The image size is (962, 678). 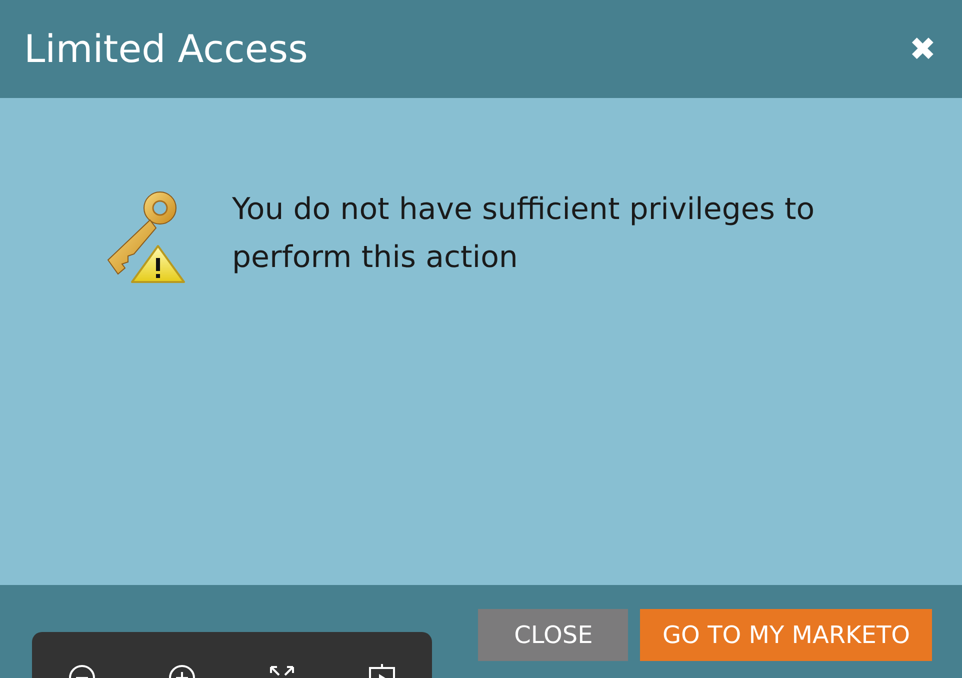 What do you see at coordinates (553, 635) in the screenshot?
I see `close-button: CLOSE` at bounding box center [553, 635].